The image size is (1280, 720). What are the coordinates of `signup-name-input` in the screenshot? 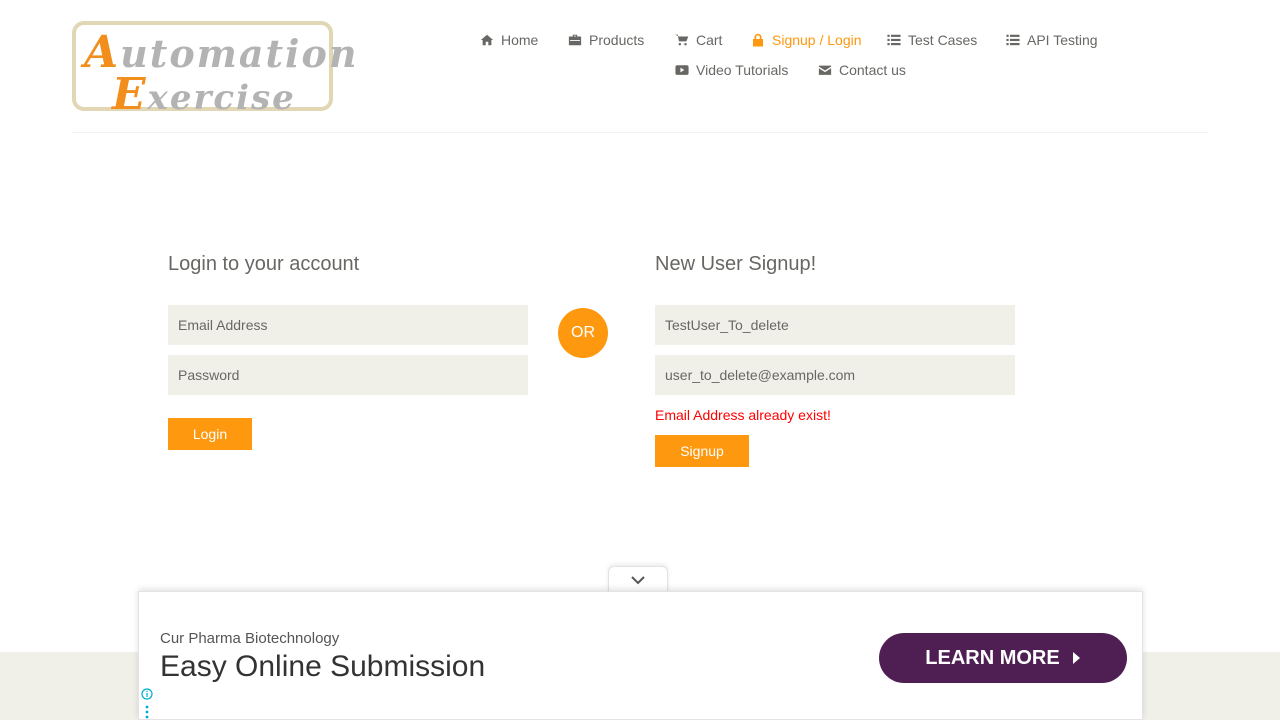 It's located at (835, 325).